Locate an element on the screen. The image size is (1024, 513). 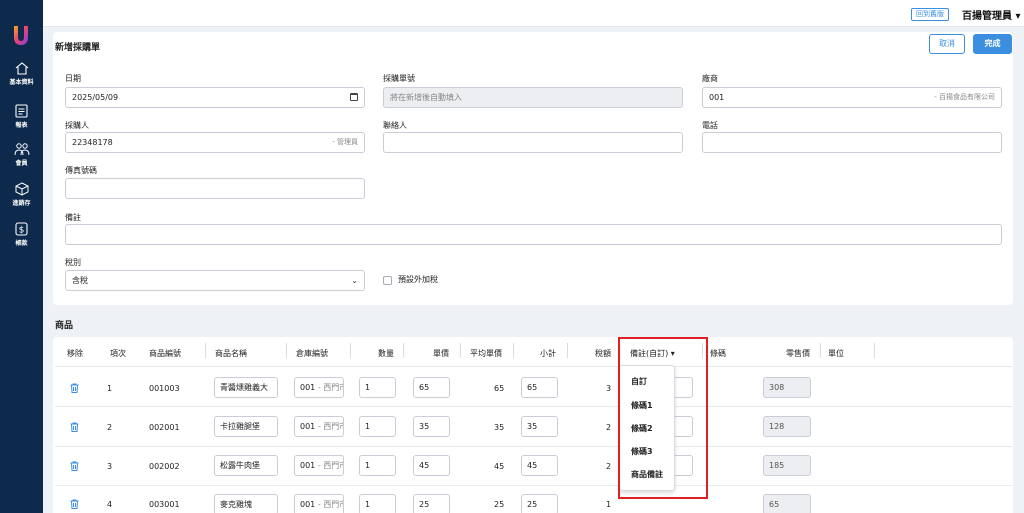
buyer-role: - 管理員 is located at coordinates (345, 142).